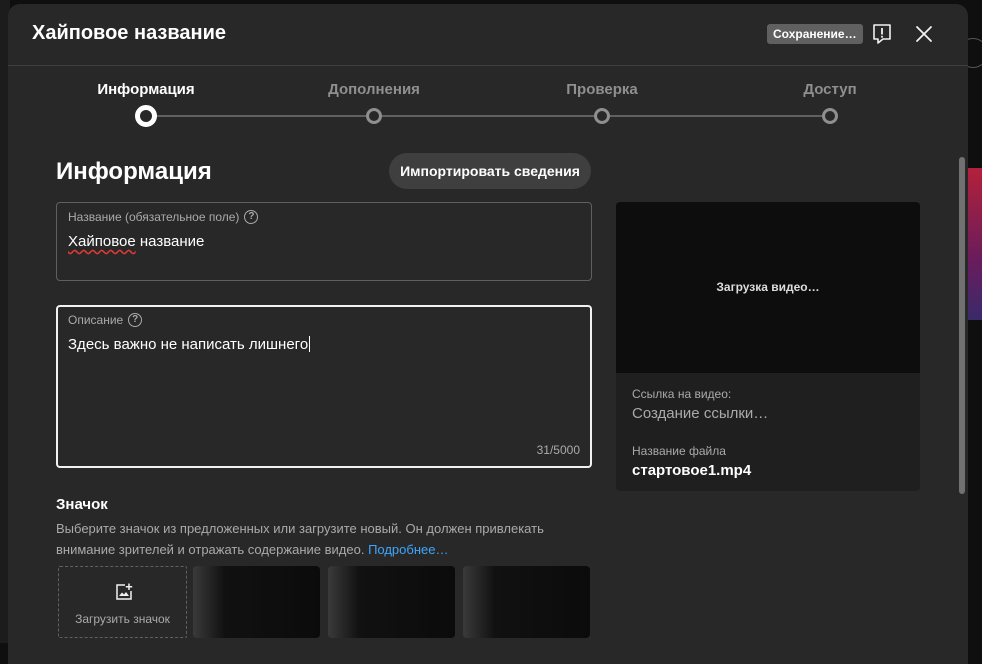  What do you see at coordinates (830, 116) in the screenshot?
I see `step-access-dot` at bounding box center [830, 116].